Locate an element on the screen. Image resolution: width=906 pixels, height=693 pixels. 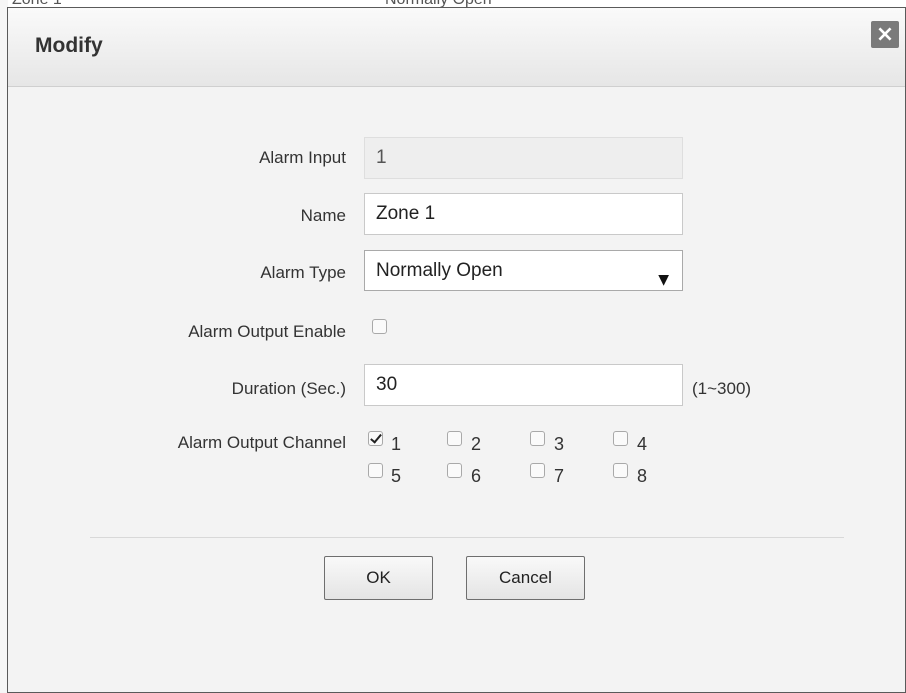
duration-input: 30 is located at coordinates (523, 385).